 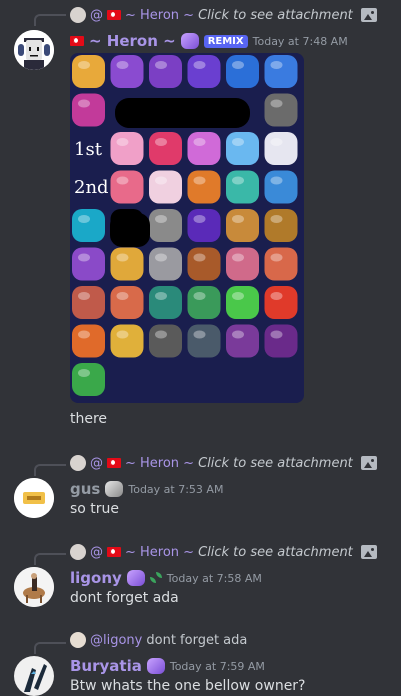 What do you see at coordinates (175, 489) in the screenshot?
I see `timestamp: Today at 7:53 AM` at bounding box center [175, 489].